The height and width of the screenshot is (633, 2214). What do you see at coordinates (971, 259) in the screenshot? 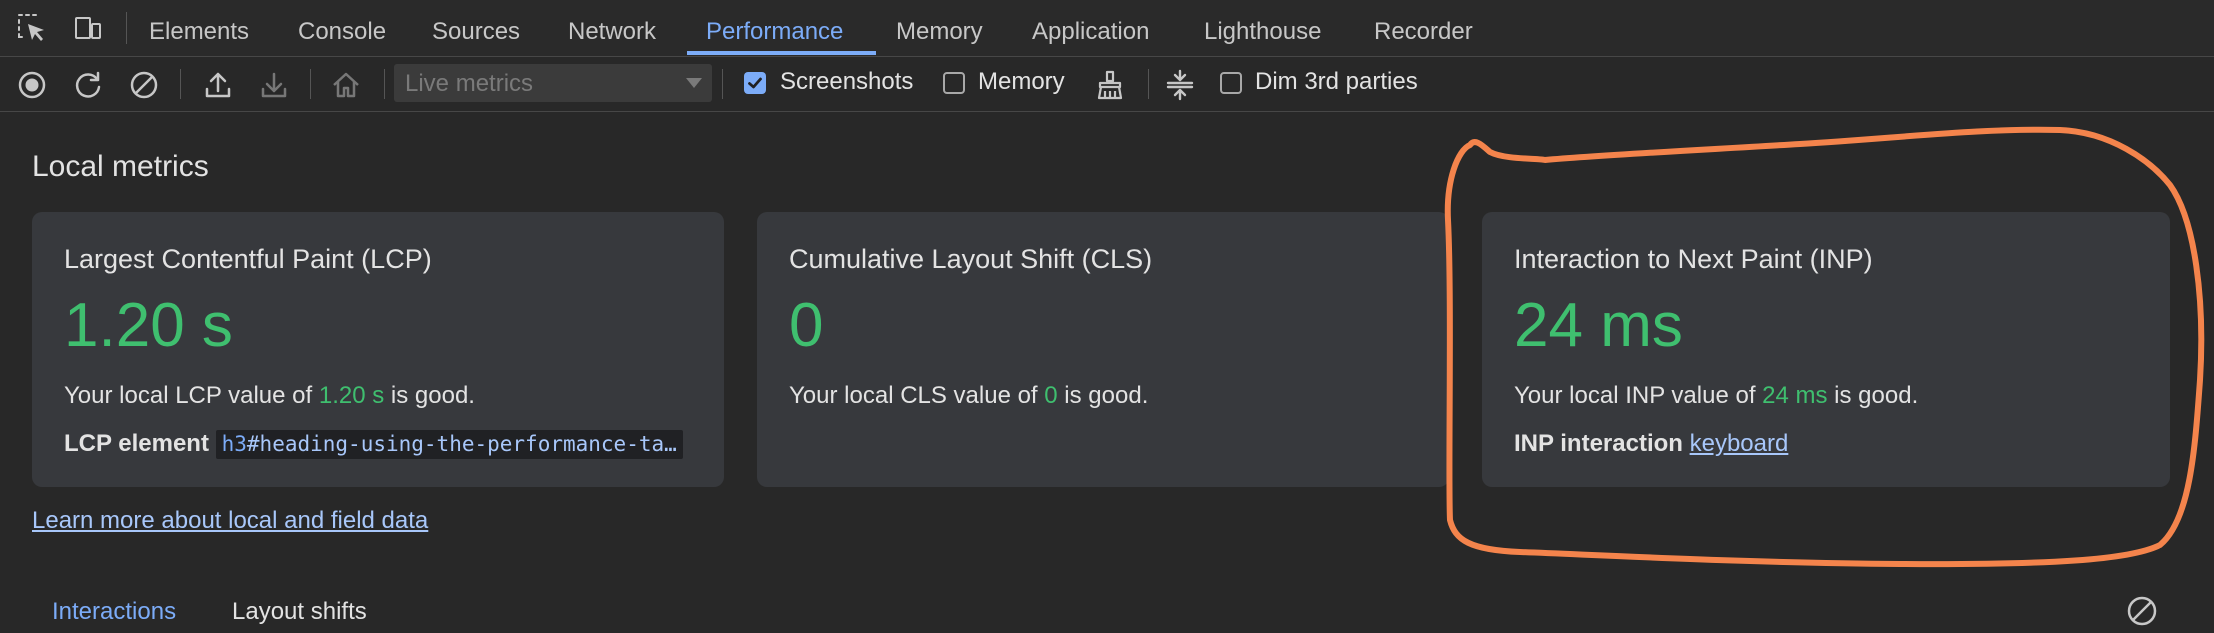
I see `cls-title: Cumulative Layout Shift (CLS)` at bounding box center [971, 259].